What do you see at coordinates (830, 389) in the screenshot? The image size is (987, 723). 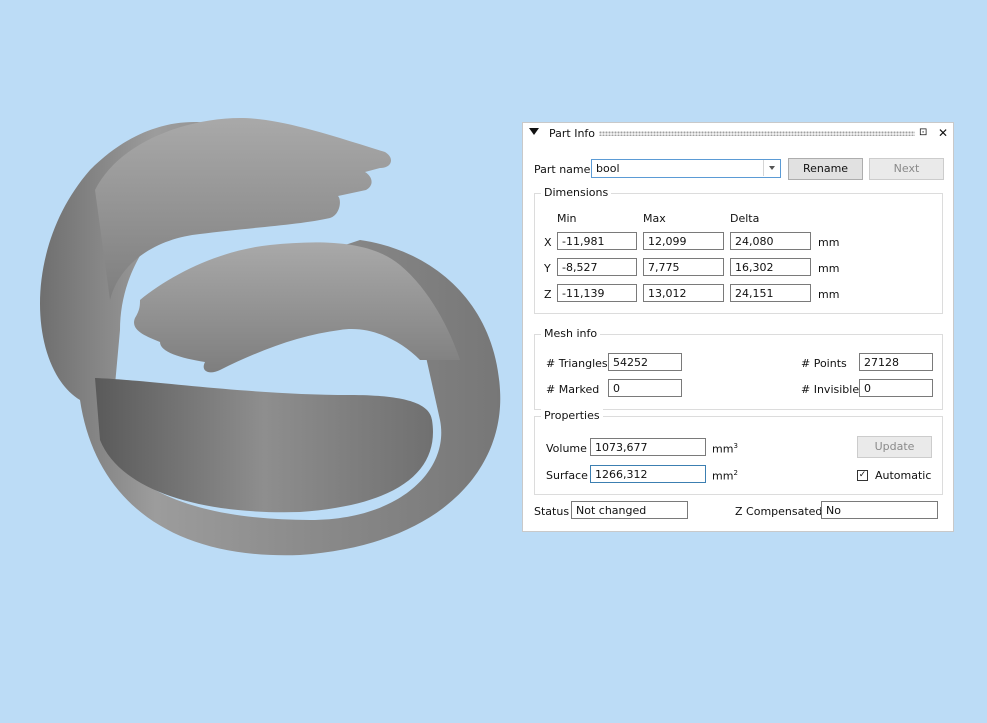 I see `invisible-label: # Invisible` at bounding box center [830, 389].